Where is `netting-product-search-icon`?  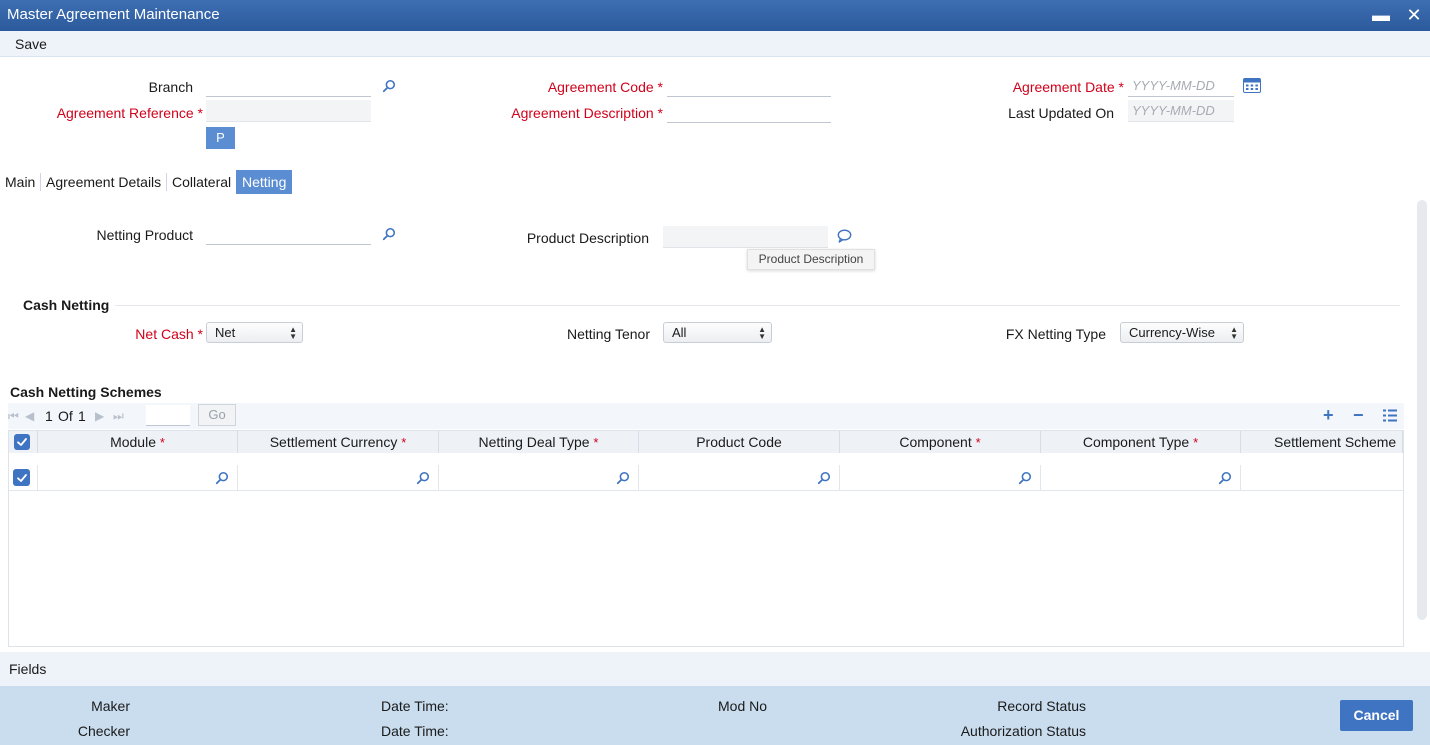 netting-product-search-icon is located at coordinates (389, 234).